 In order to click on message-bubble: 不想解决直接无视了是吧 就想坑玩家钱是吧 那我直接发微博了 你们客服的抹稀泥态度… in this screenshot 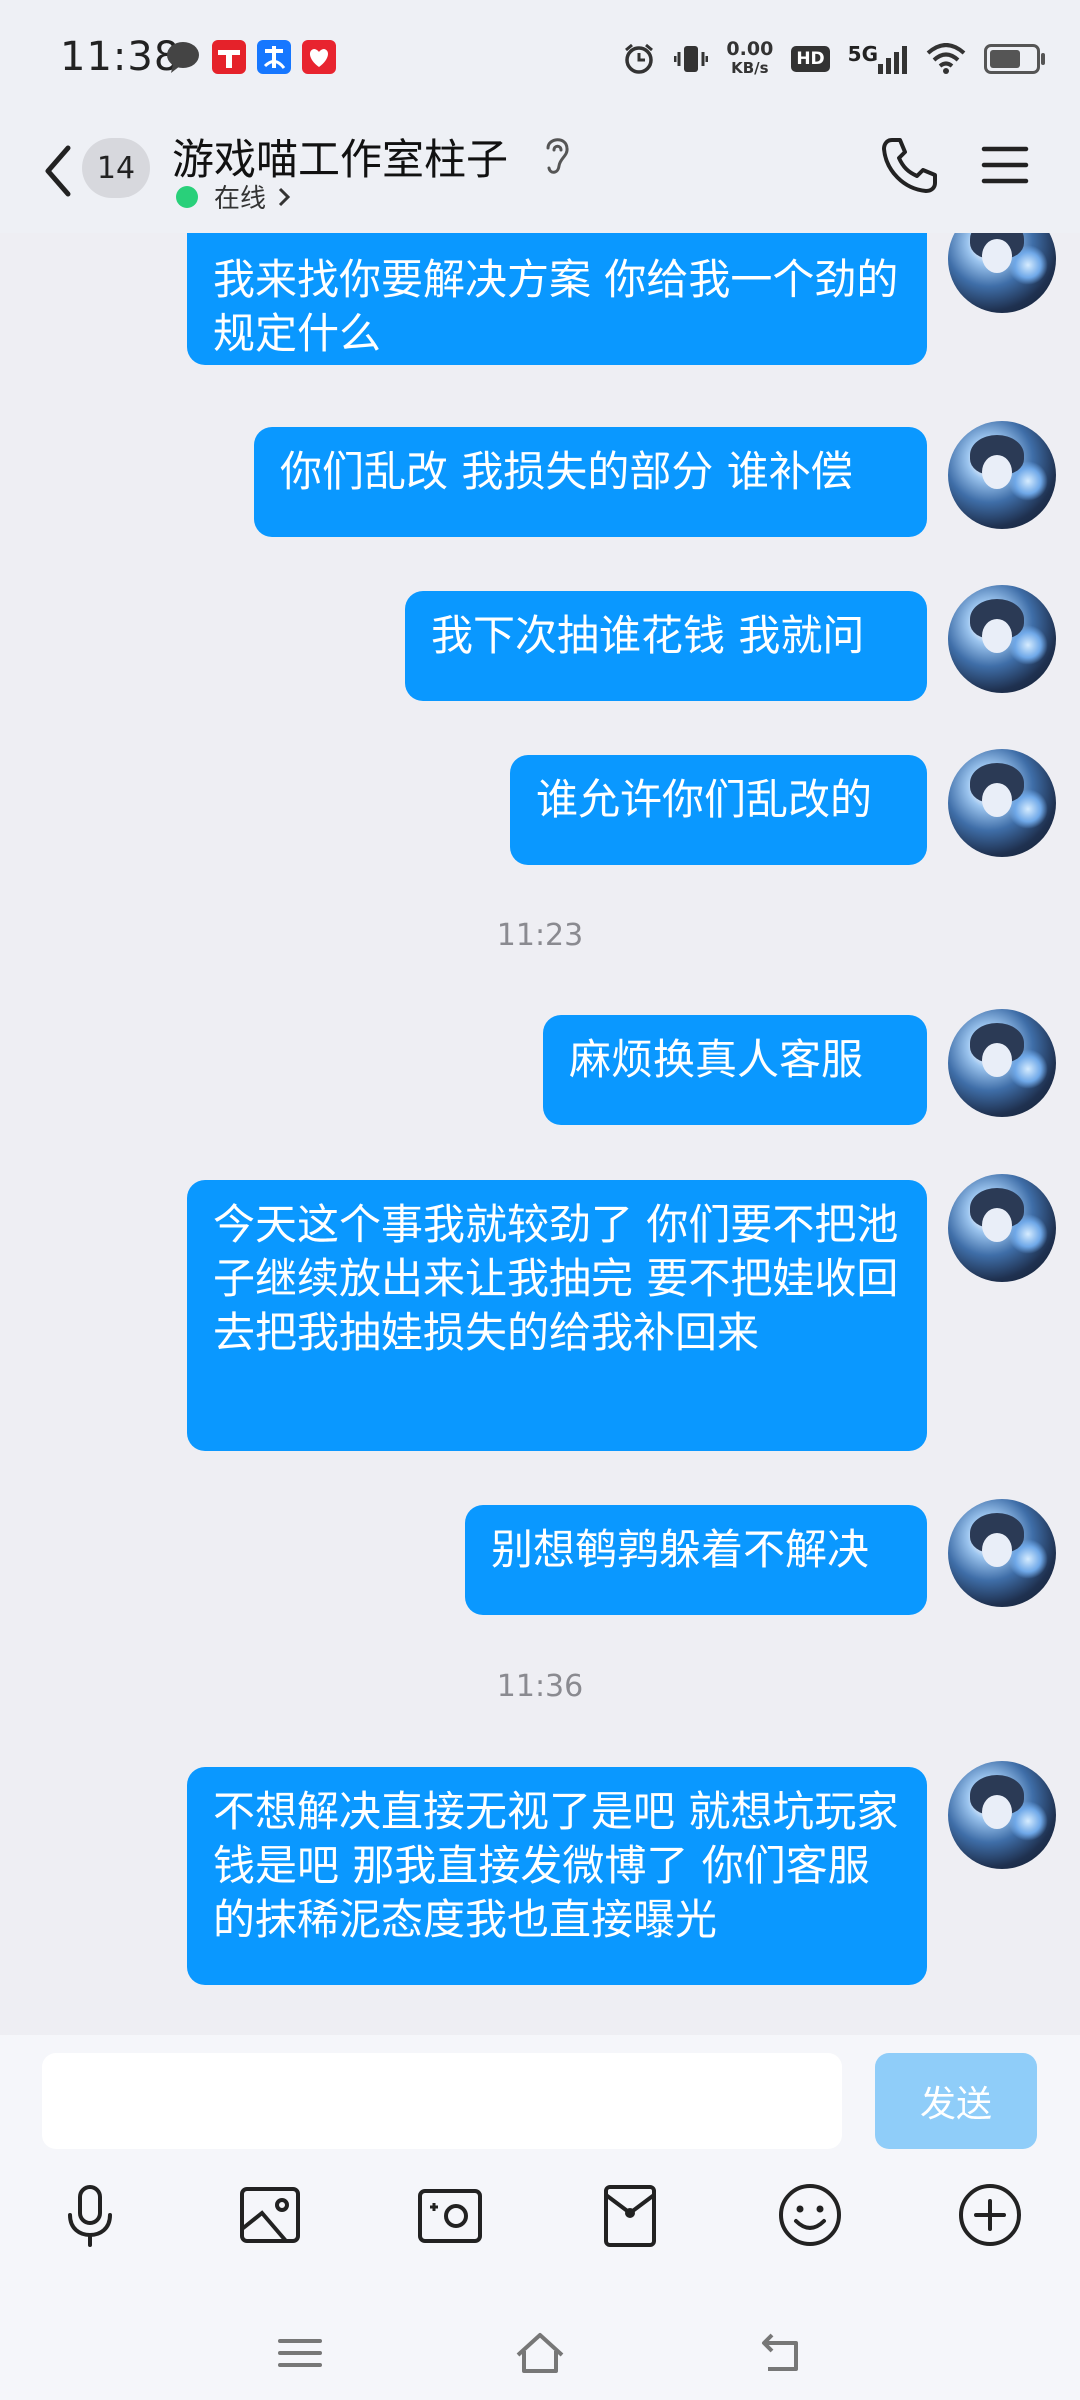, I will do `click(557, 1876)`.